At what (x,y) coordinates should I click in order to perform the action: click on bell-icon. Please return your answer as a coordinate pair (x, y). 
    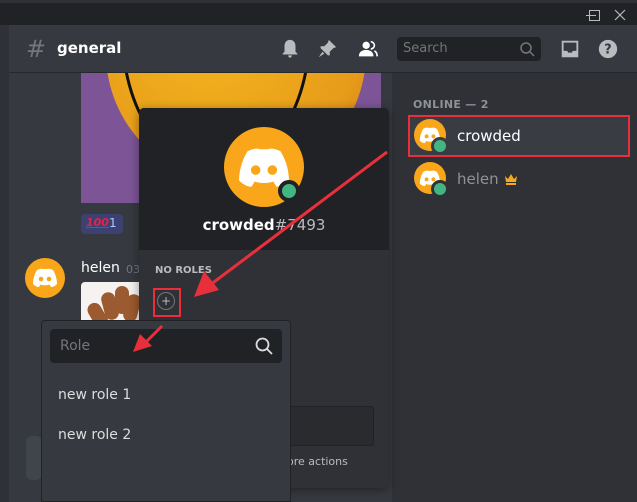
    Looking at the image, I should click on (290, 49).